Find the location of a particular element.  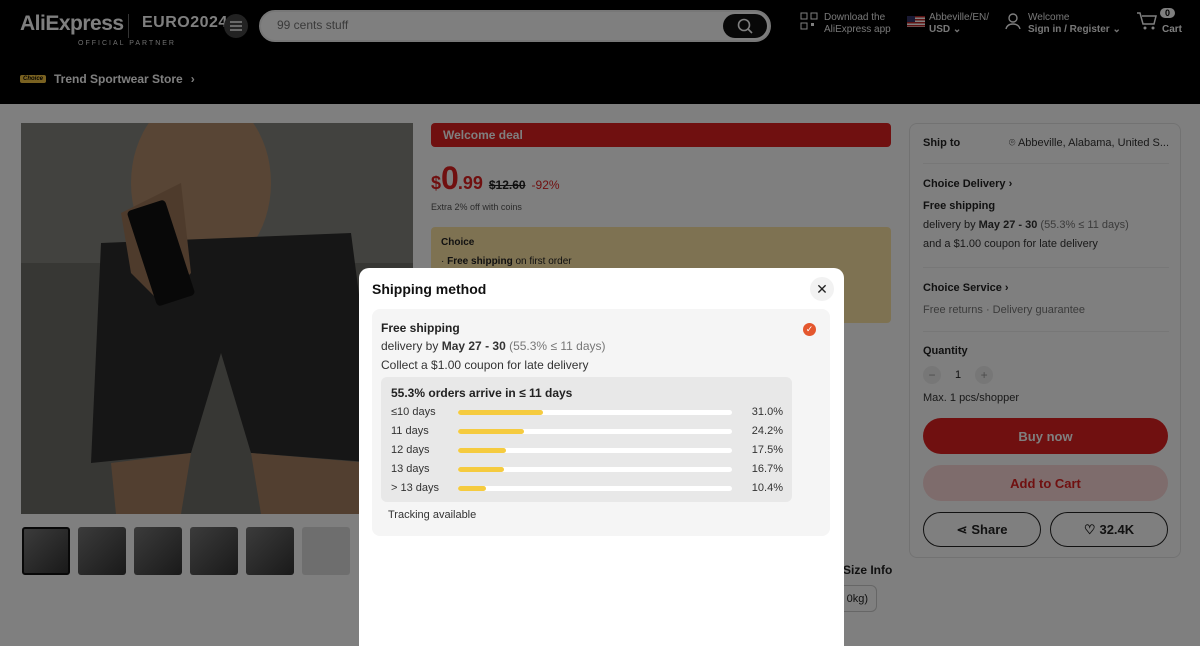

distribution-row: 12 days 17.5% is located at coordinates (587, 451).